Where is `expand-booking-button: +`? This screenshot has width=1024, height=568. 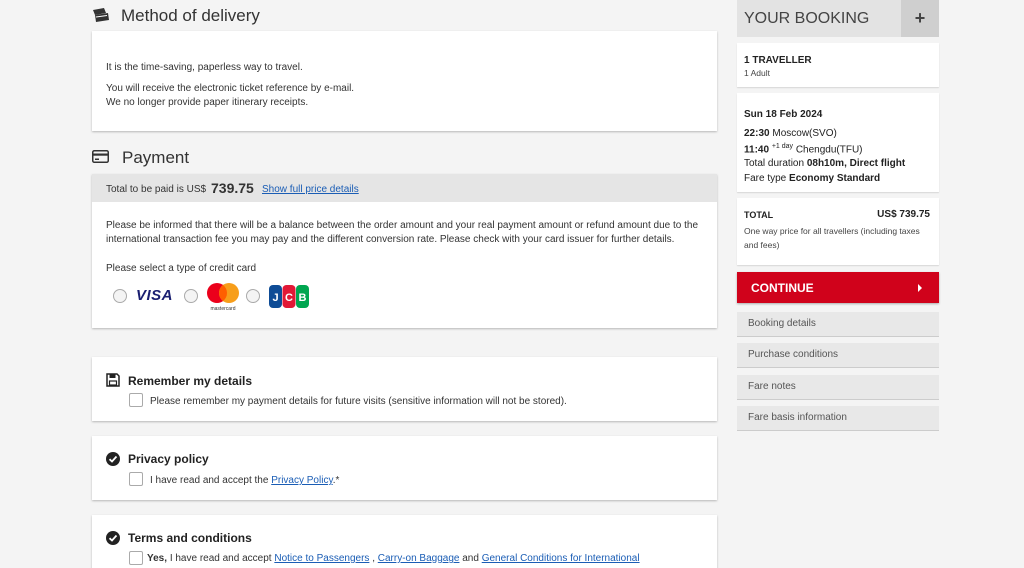
expand-booking-button: + is located at coordinates (920, 18).